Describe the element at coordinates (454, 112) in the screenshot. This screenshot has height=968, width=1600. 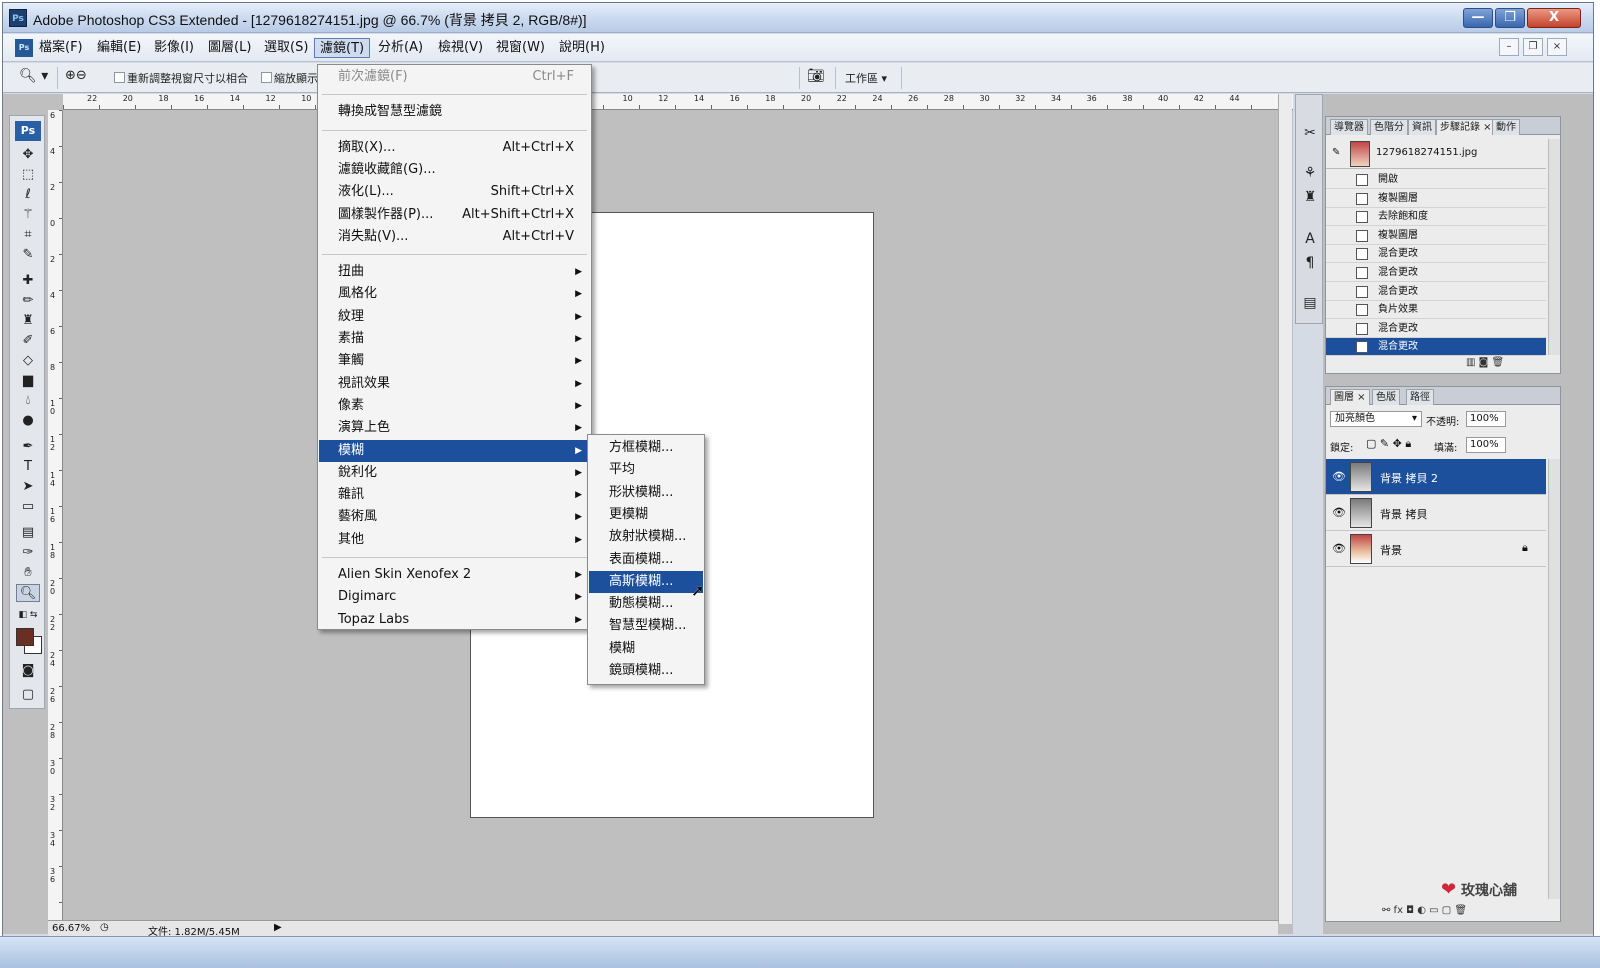
I see `filter-menu-item: 轉換成智慧型濾鏡` at that location.